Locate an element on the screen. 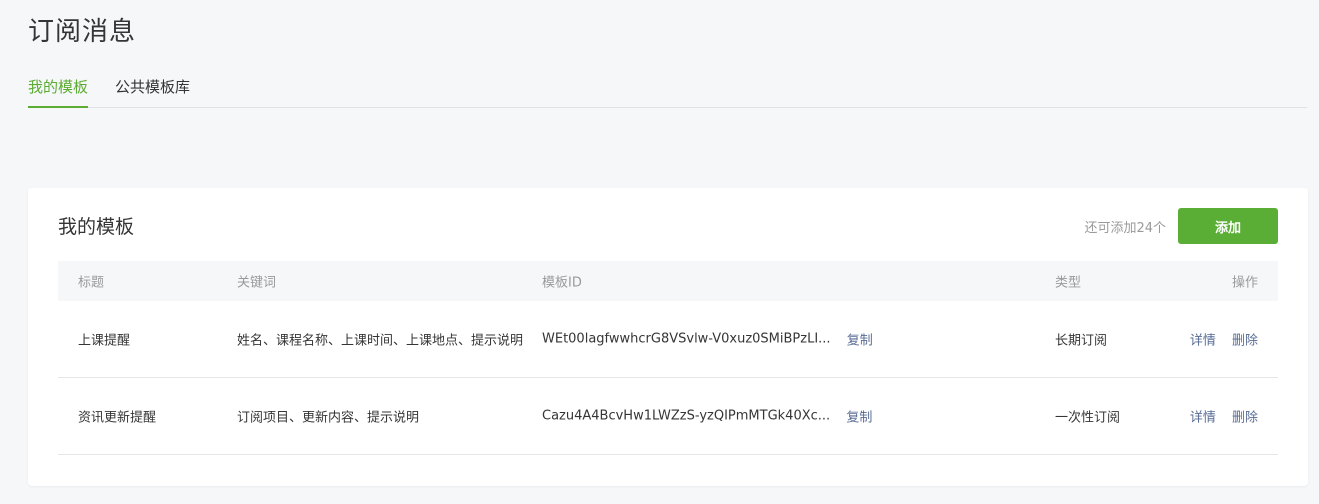  row-title: 资讯更新提醒 is located at coordinates (117, 418).